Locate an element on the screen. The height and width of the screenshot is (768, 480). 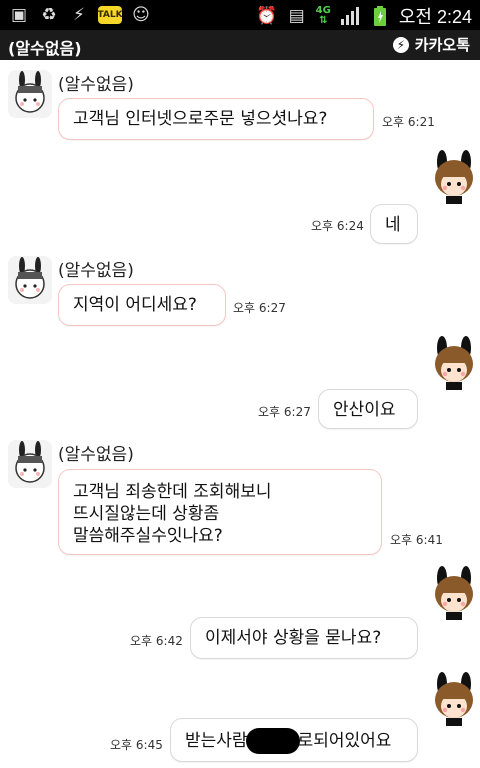
kakaotalk-brand: ⚡ 카카오톡 is located at coordinates (431, 44).